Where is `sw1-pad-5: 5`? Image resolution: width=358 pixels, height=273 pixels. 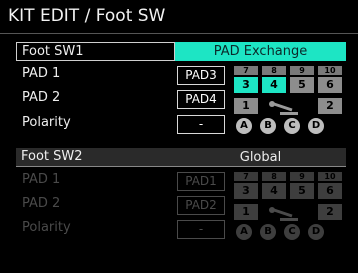 sw1-pad-5: 5 is located at coordinates (302, 85).